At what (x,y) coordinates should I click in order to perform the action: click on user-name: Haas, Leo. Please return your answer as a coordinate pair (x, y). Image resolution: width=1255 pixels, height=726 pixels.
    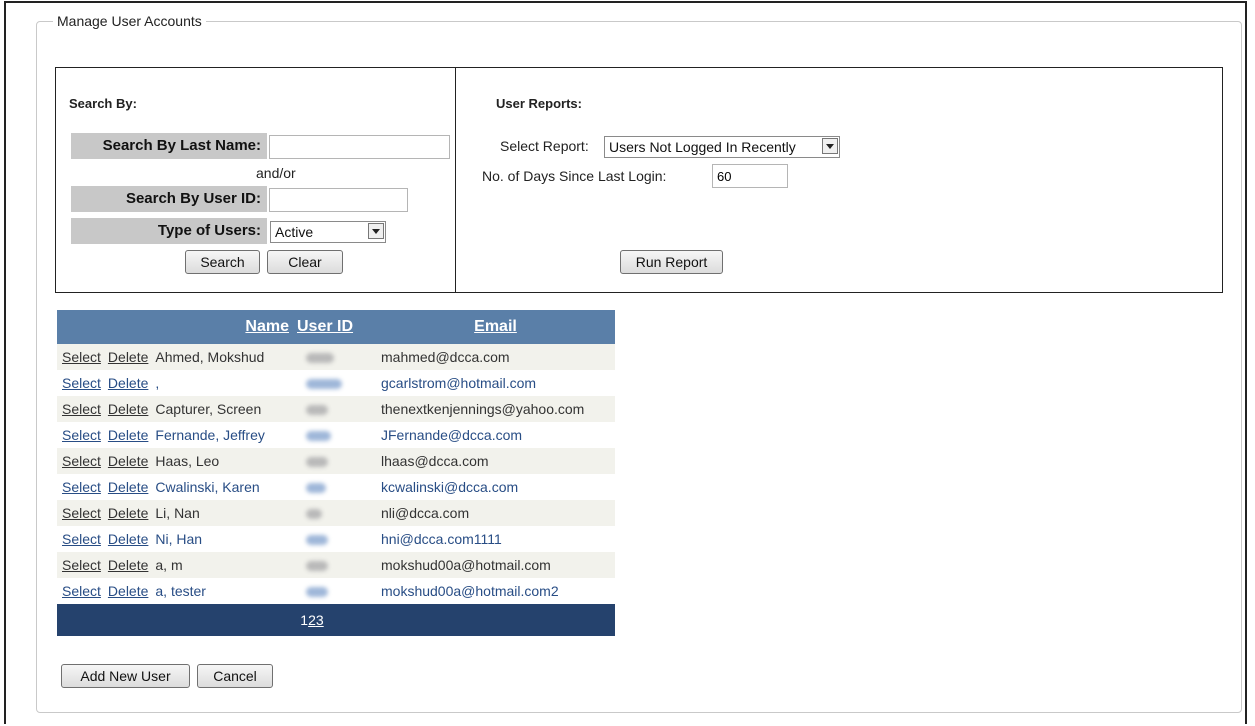
    Looking at the image, I should click on (187, 461).